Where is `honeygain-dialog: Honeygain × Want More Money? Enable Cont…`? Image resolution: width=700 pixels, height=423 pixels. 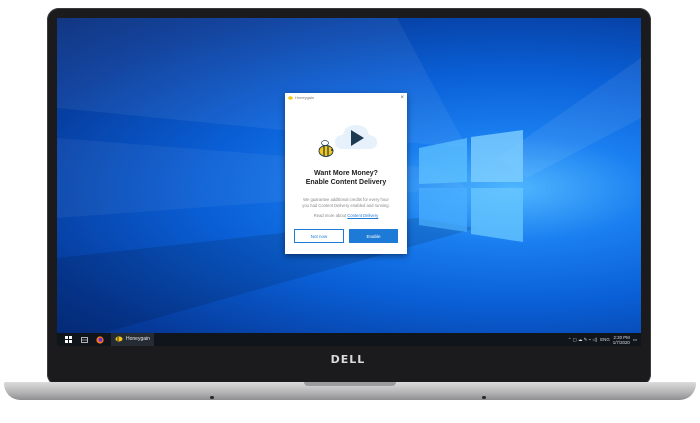
honeygain-dialog: Honeygain × Want More Money? Enable Cont… is located at coordinates (346, 173).